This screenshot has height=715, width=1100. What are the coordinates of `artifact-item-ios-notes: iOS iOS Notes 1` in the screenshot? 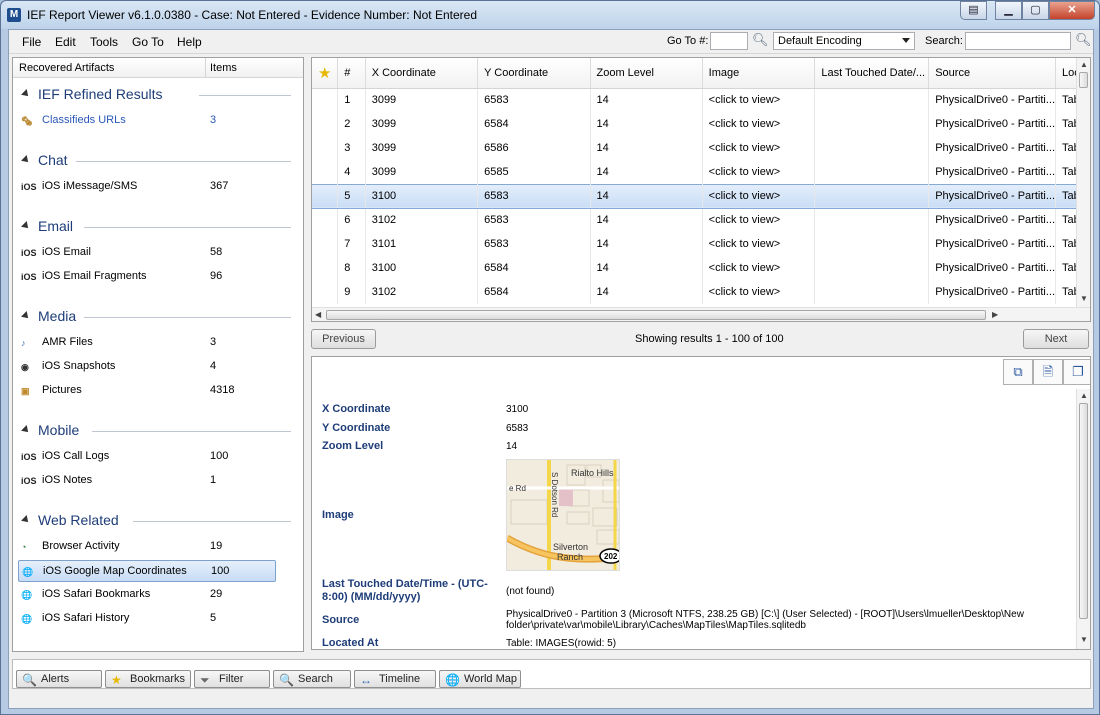 It's located at (147, 481).